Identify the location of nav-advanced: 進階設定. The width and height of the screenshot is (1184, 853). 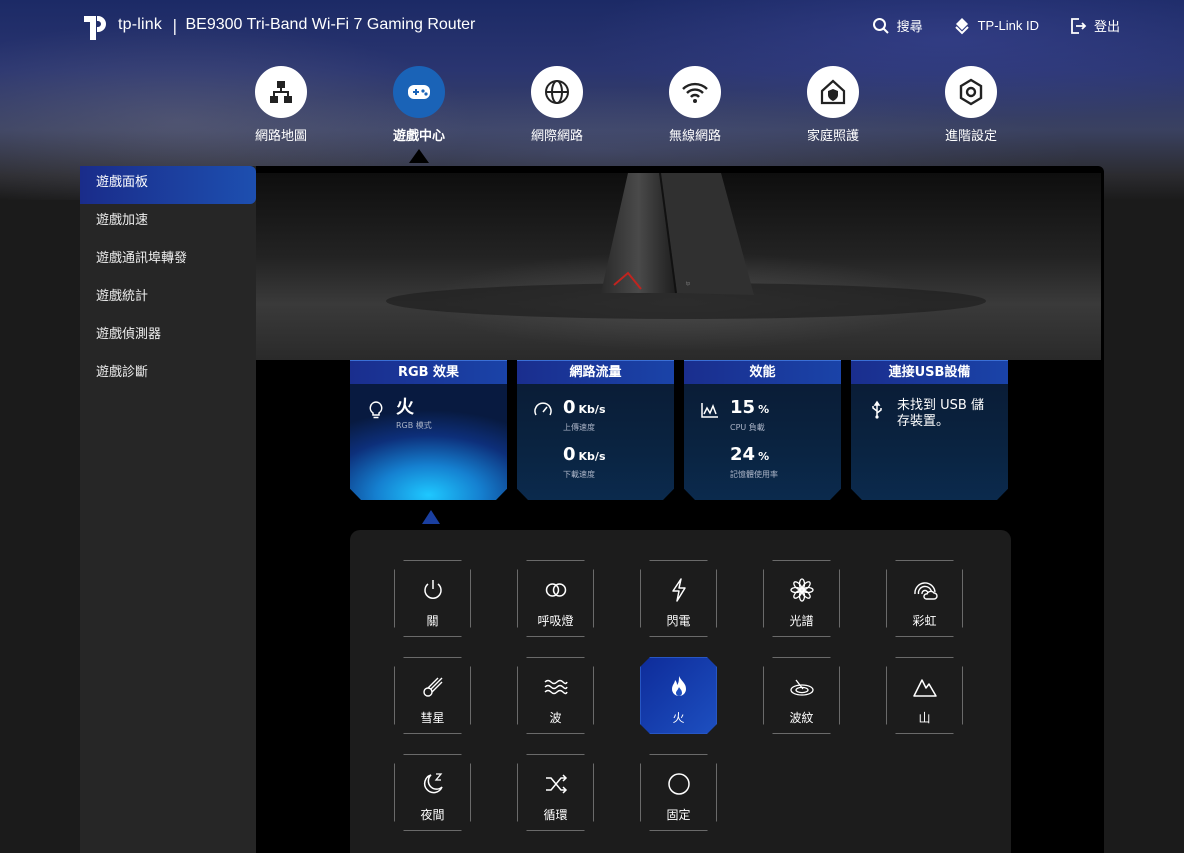
(971, 105).